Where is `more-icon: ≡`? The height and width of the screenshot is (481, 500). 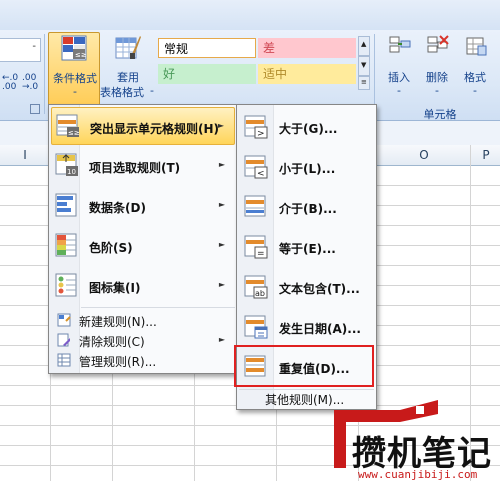
more-icon: ≡ is located at coordinates (364, 82).